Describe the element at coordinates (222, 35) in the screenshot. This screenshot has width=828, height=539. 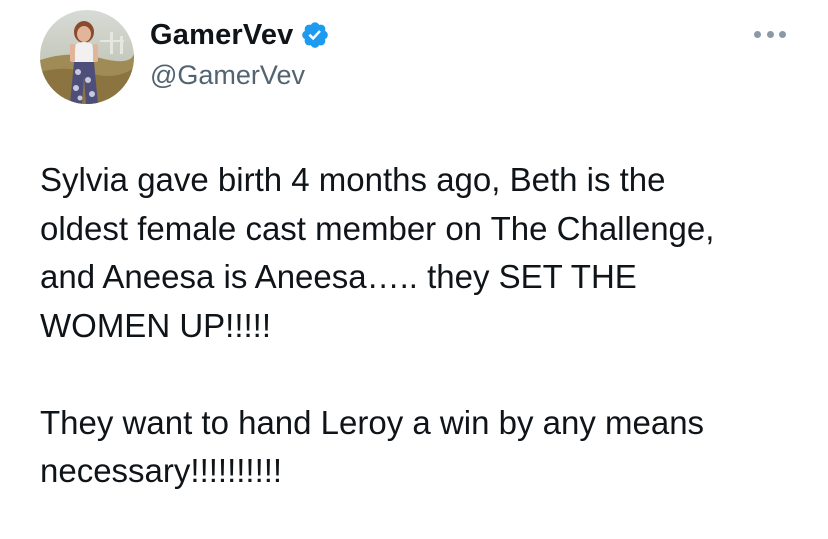
I see `author-display-name: GamerVev` at that location.